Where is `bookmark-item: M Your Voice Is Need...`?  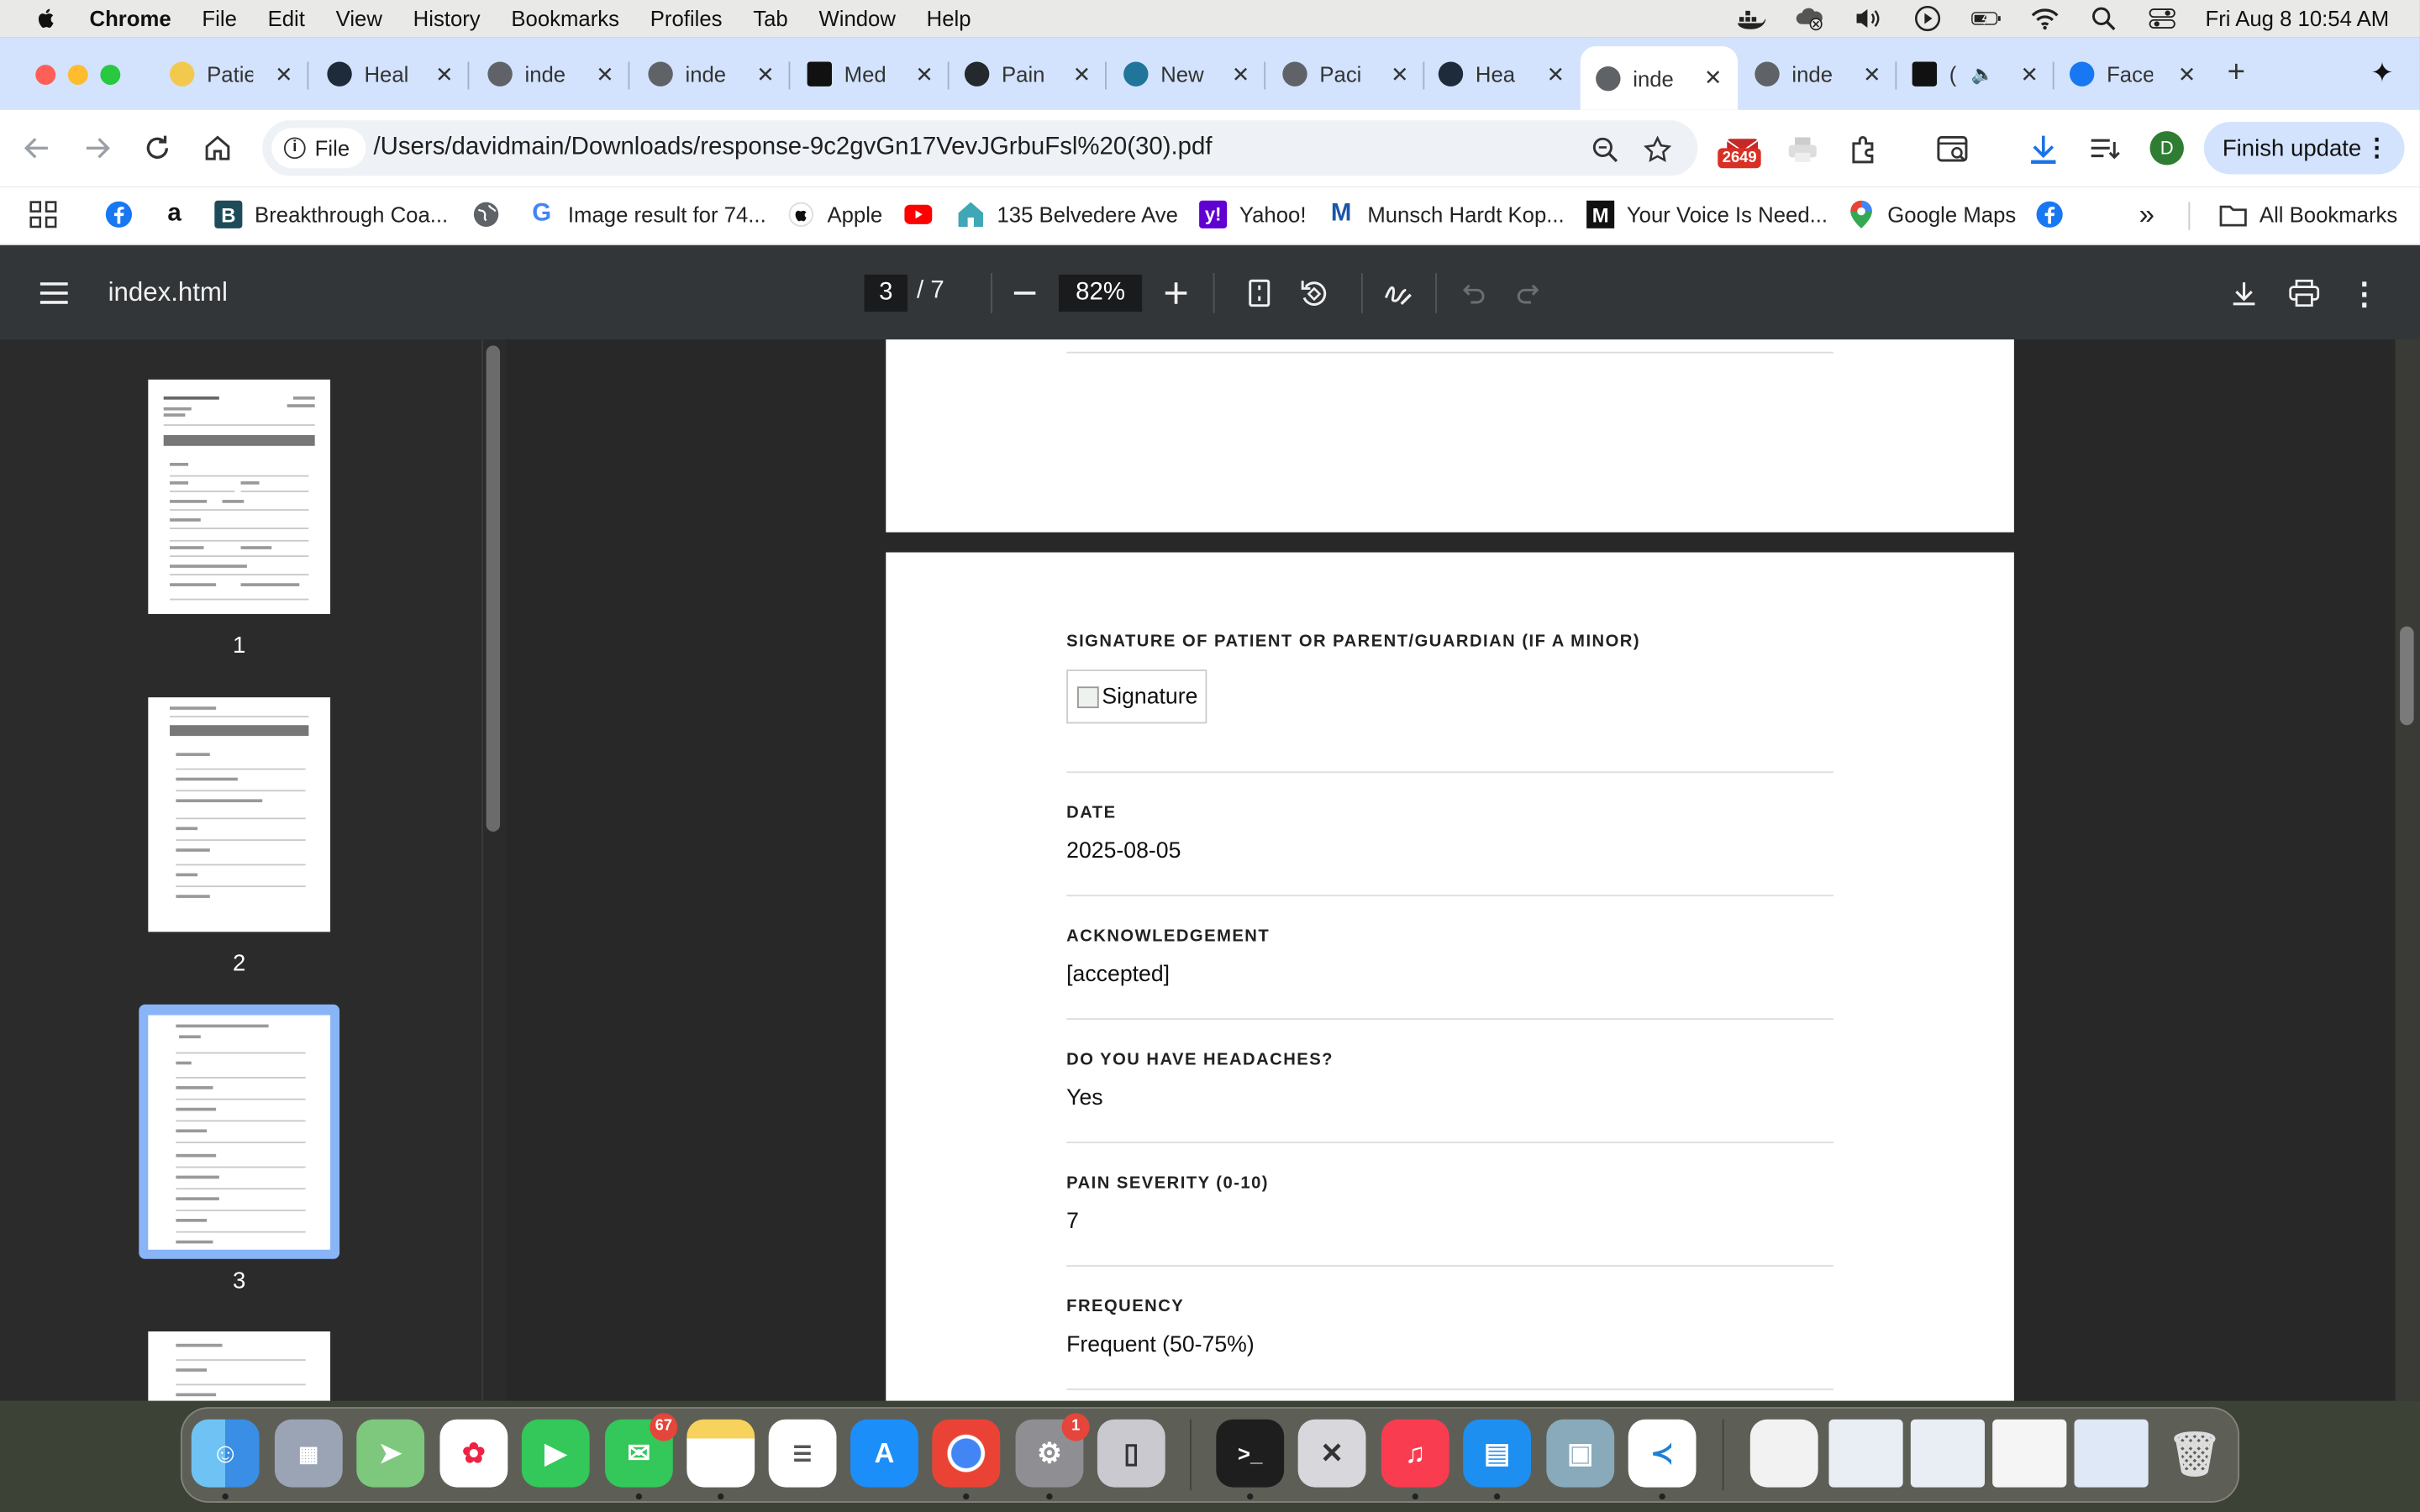
bookmark-item: M Your Voice Is Need... is located at coordinates (1707, 214).